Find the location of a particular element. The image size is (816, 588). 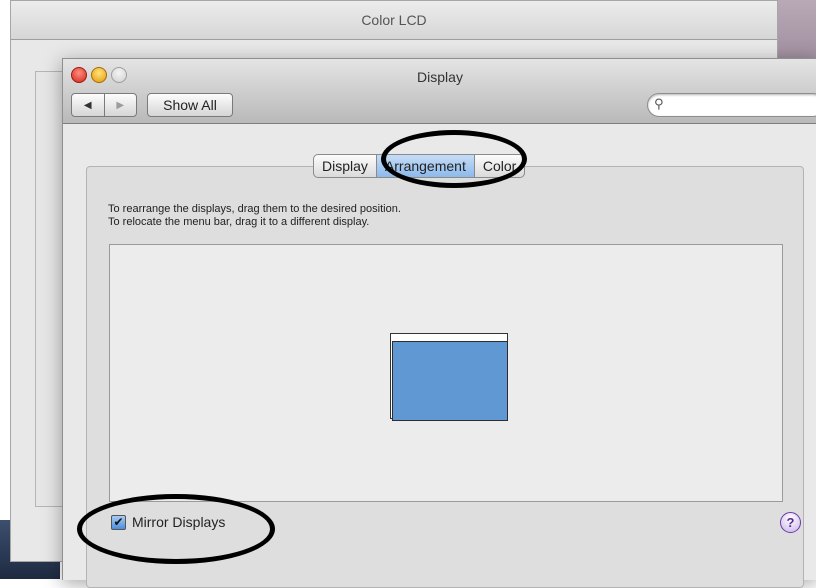

help-button: ? is located at coordinates (790, 522).